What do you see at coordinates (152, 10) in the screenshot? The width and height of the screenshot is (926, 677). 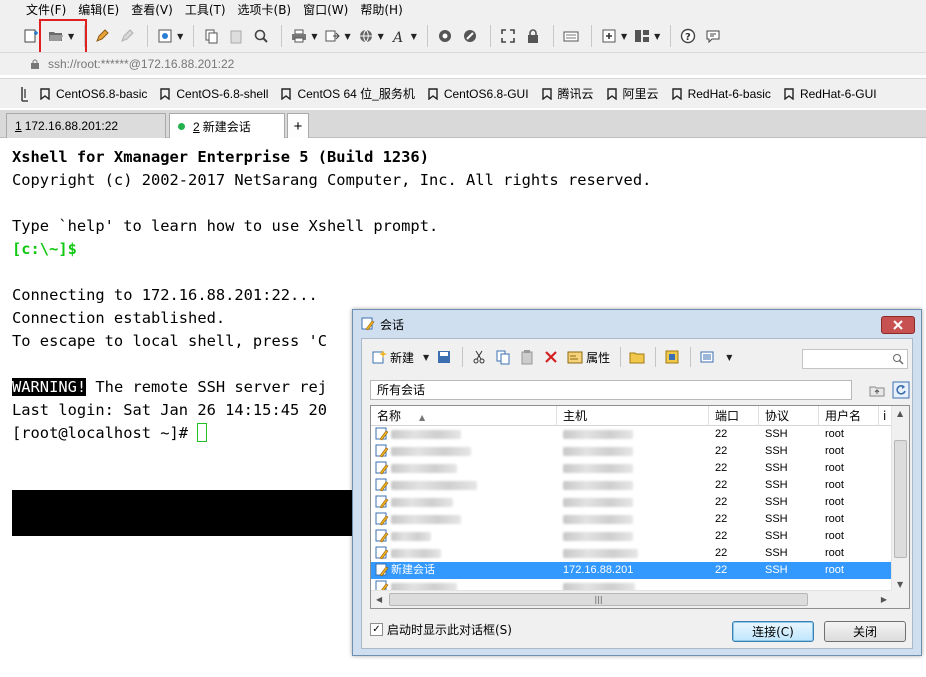 I see `menu-item: 查看(V)` at bounding box center [152, 10].